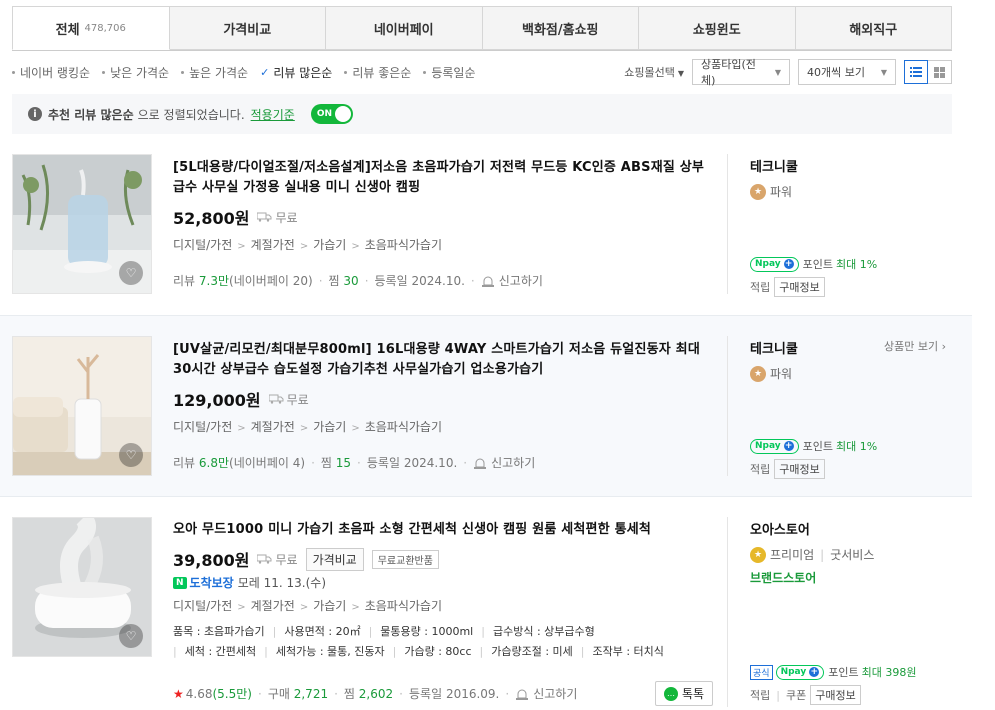  I want to click on list-controls: 쇼핑몰선택 ▼ 상품타입(전체) ▼ 40개씩 보기 ▼, so click(788, 72).